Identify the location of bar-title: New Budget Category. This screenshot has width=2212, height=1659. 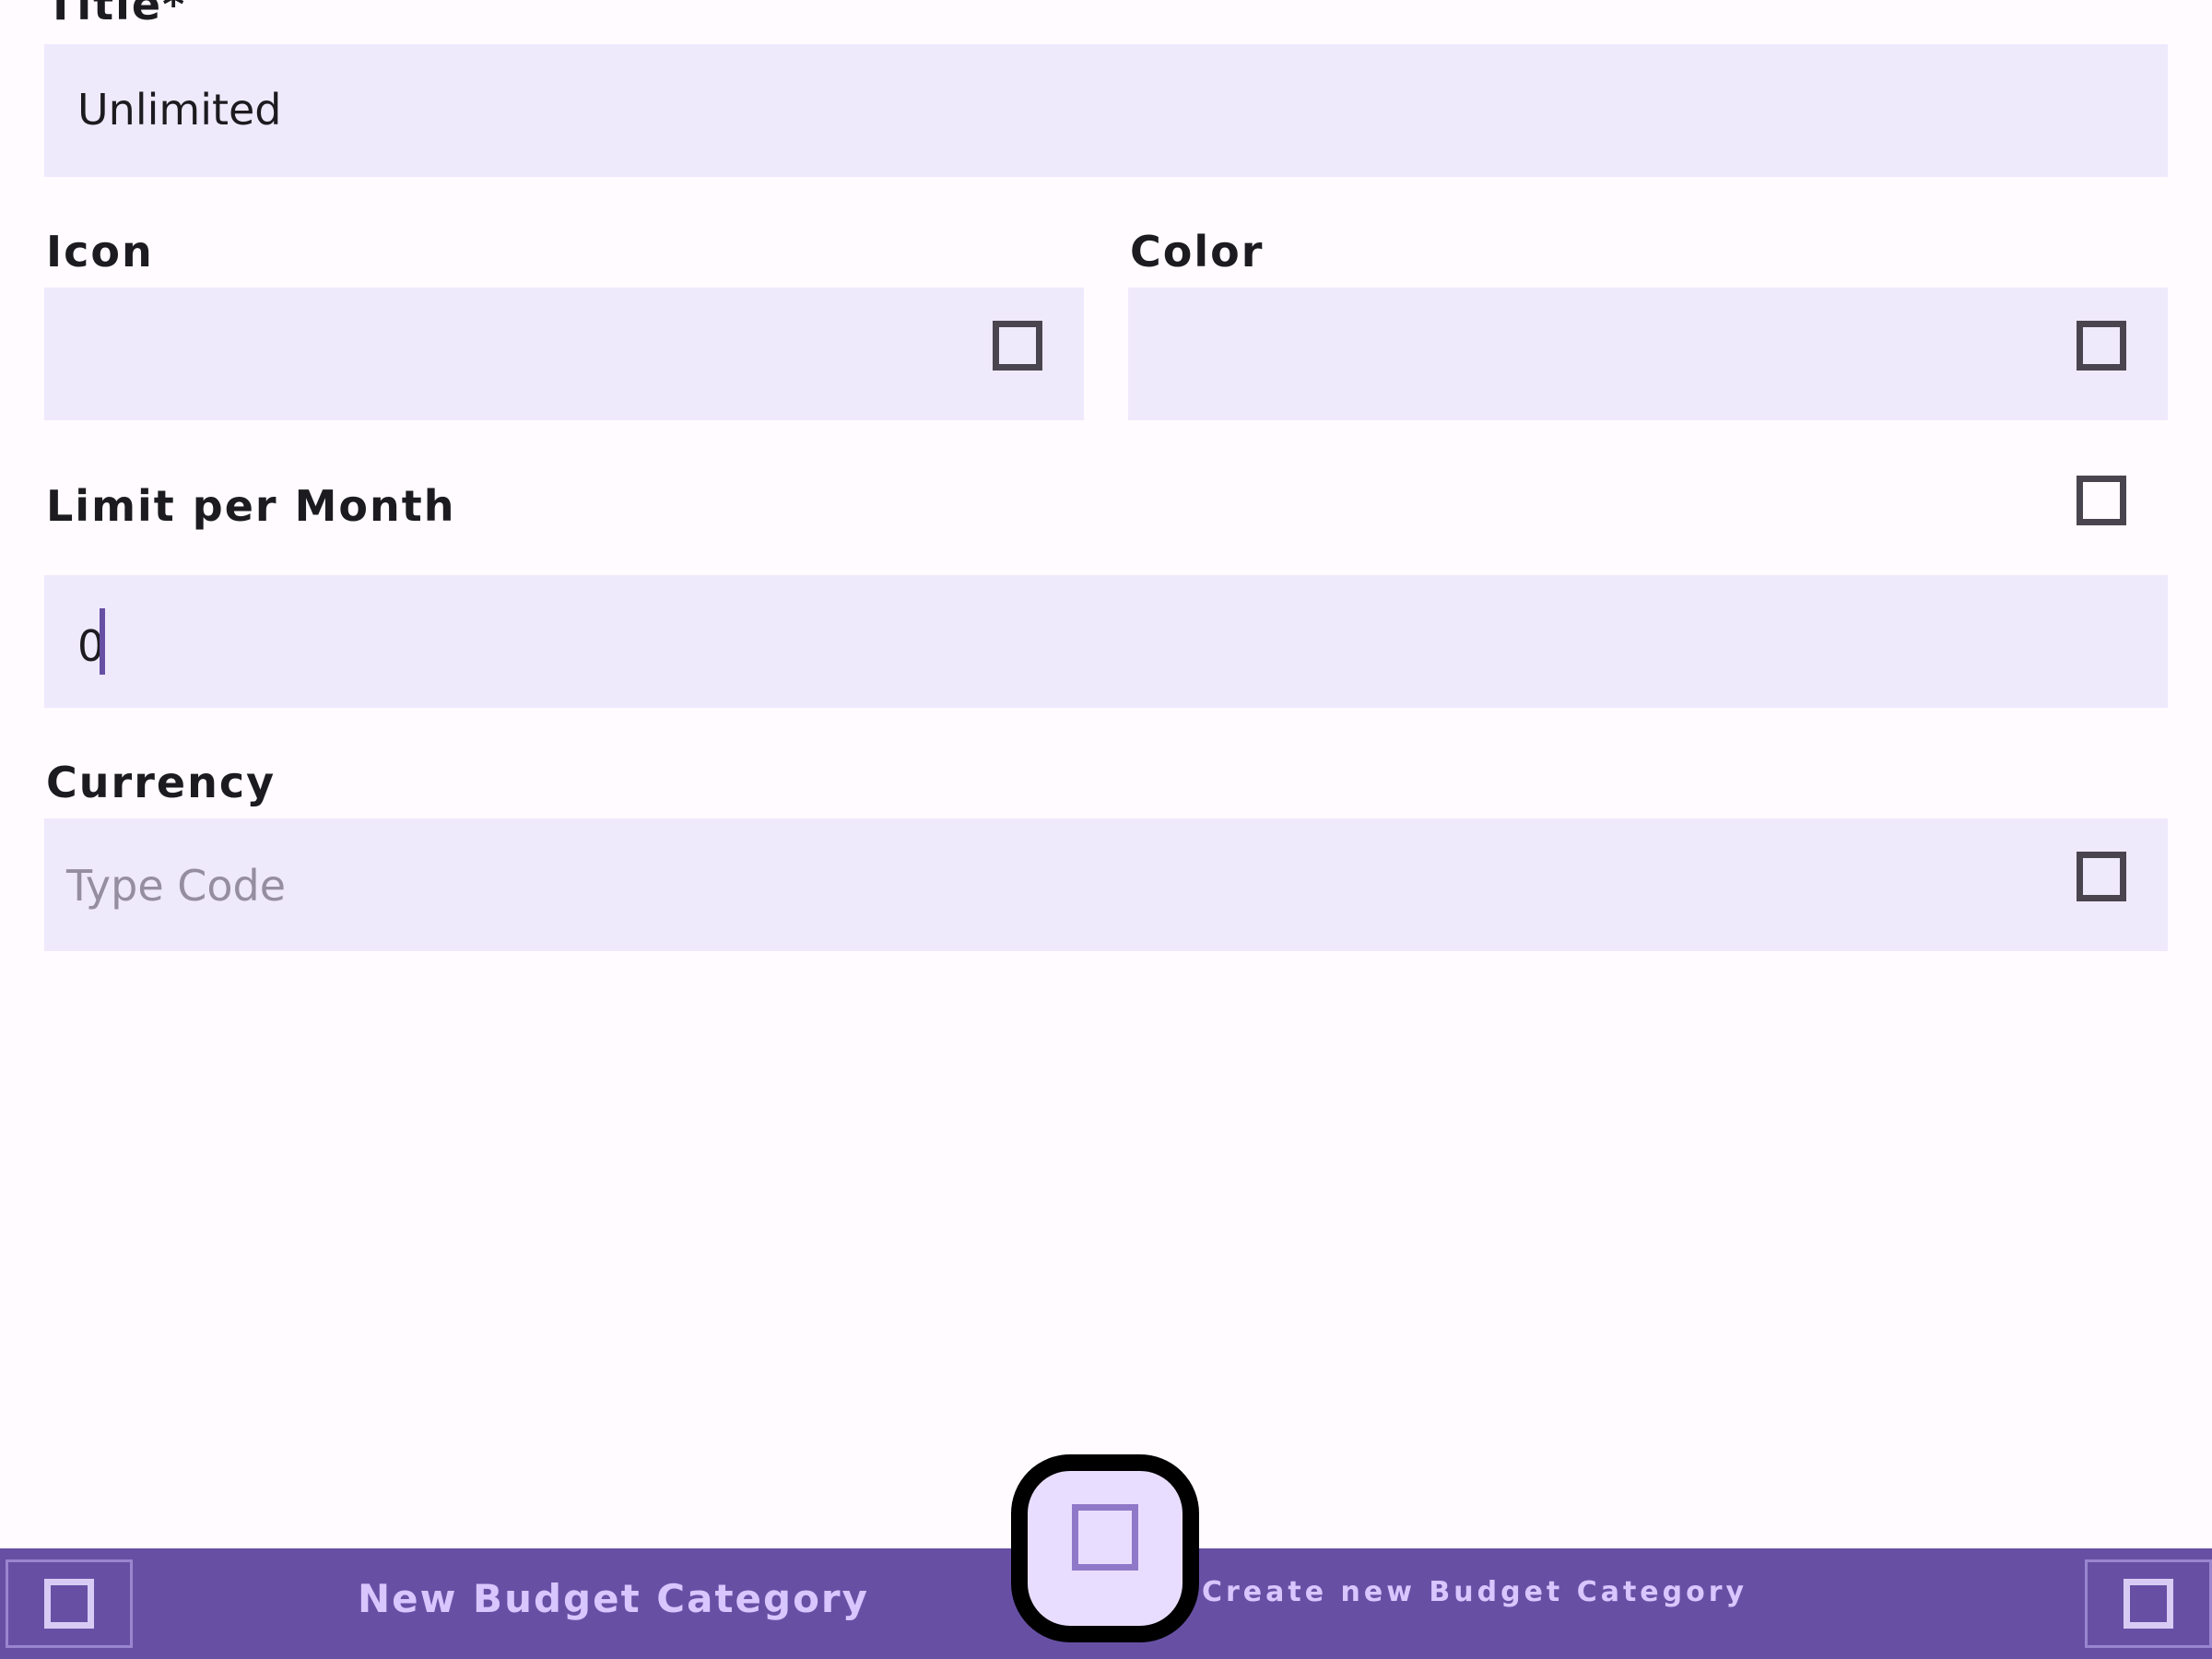
(614, 1598).